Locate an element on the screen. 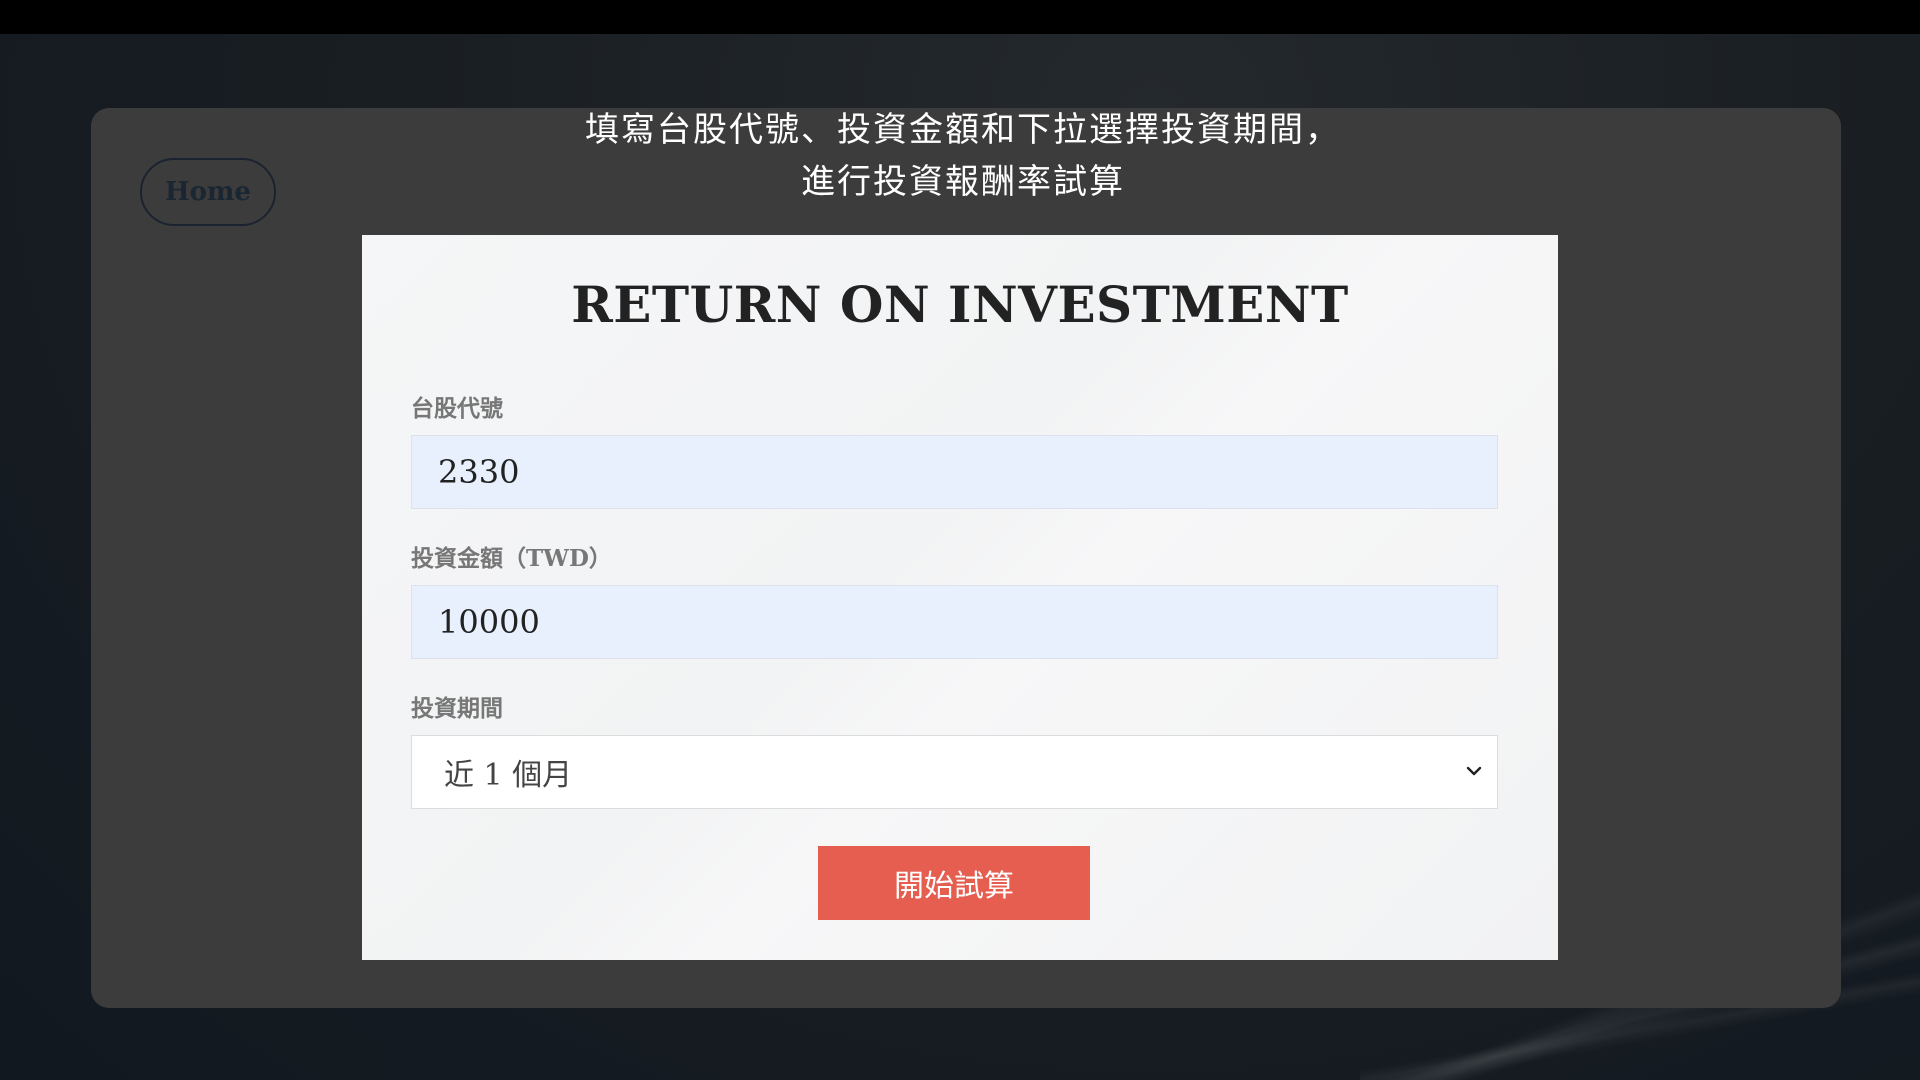 Image resolution: width=1920 pixels, height=1080 pixels. form-title: RETURN ON INVESTMENT is located at coordinates (960, 304).